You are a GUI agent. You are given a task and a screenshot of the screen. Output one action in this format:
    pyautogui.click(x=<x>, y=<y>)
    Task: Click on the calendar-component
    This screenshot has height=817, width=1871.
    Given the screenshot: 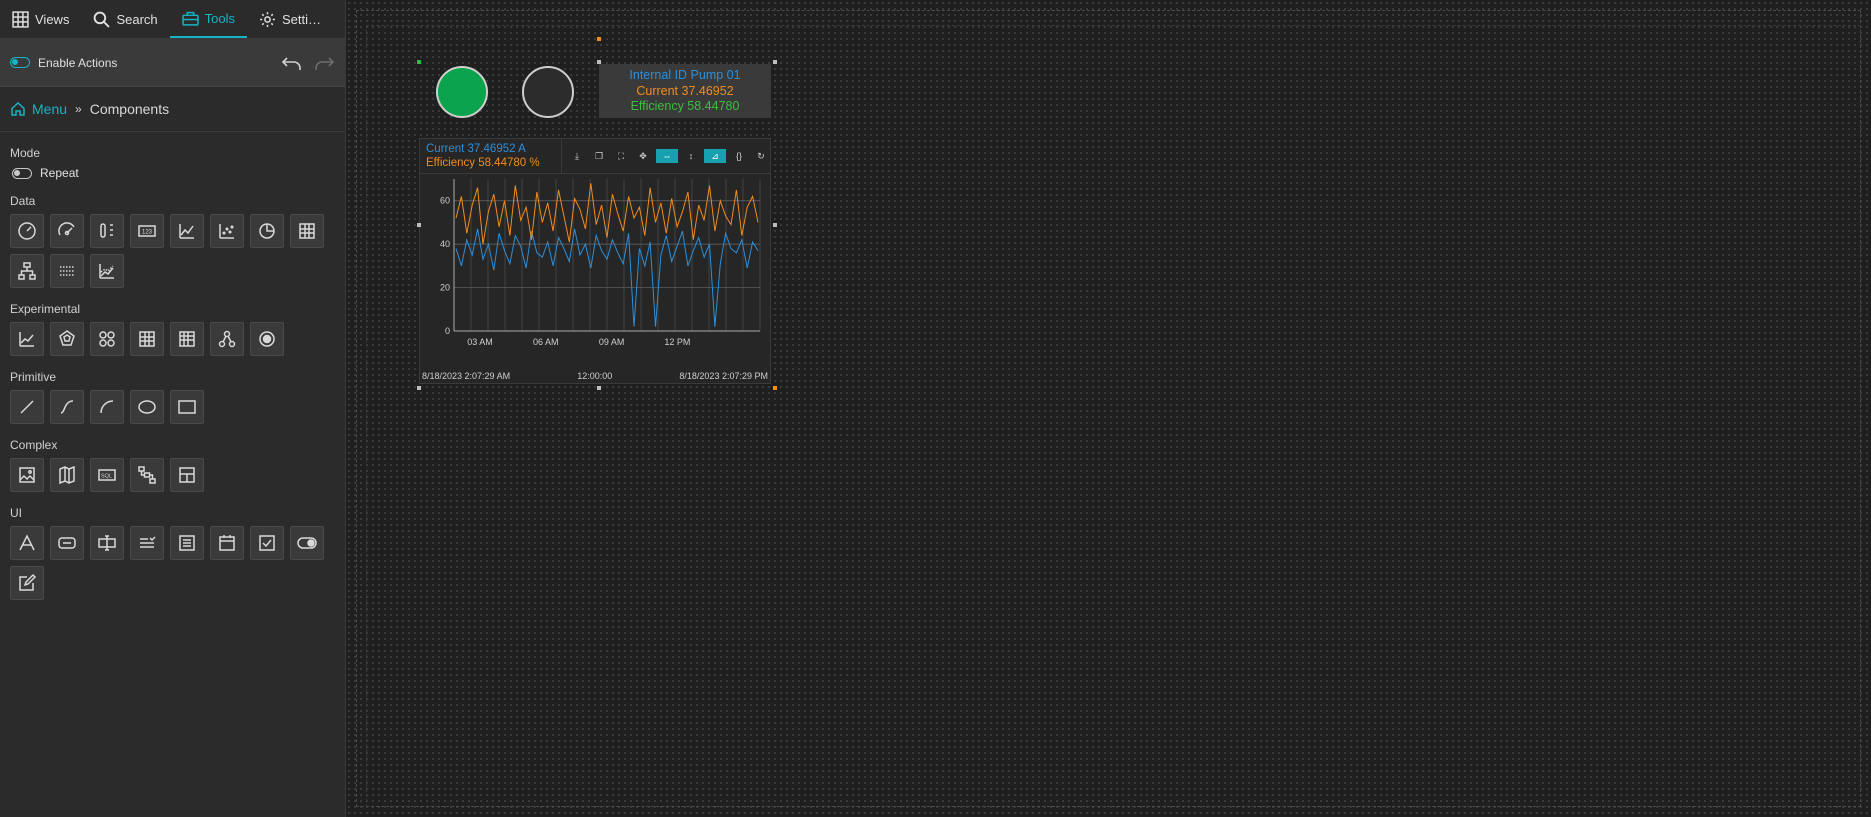 What is the action you would take?
    pyautogui.click(x=227, y=543)
    